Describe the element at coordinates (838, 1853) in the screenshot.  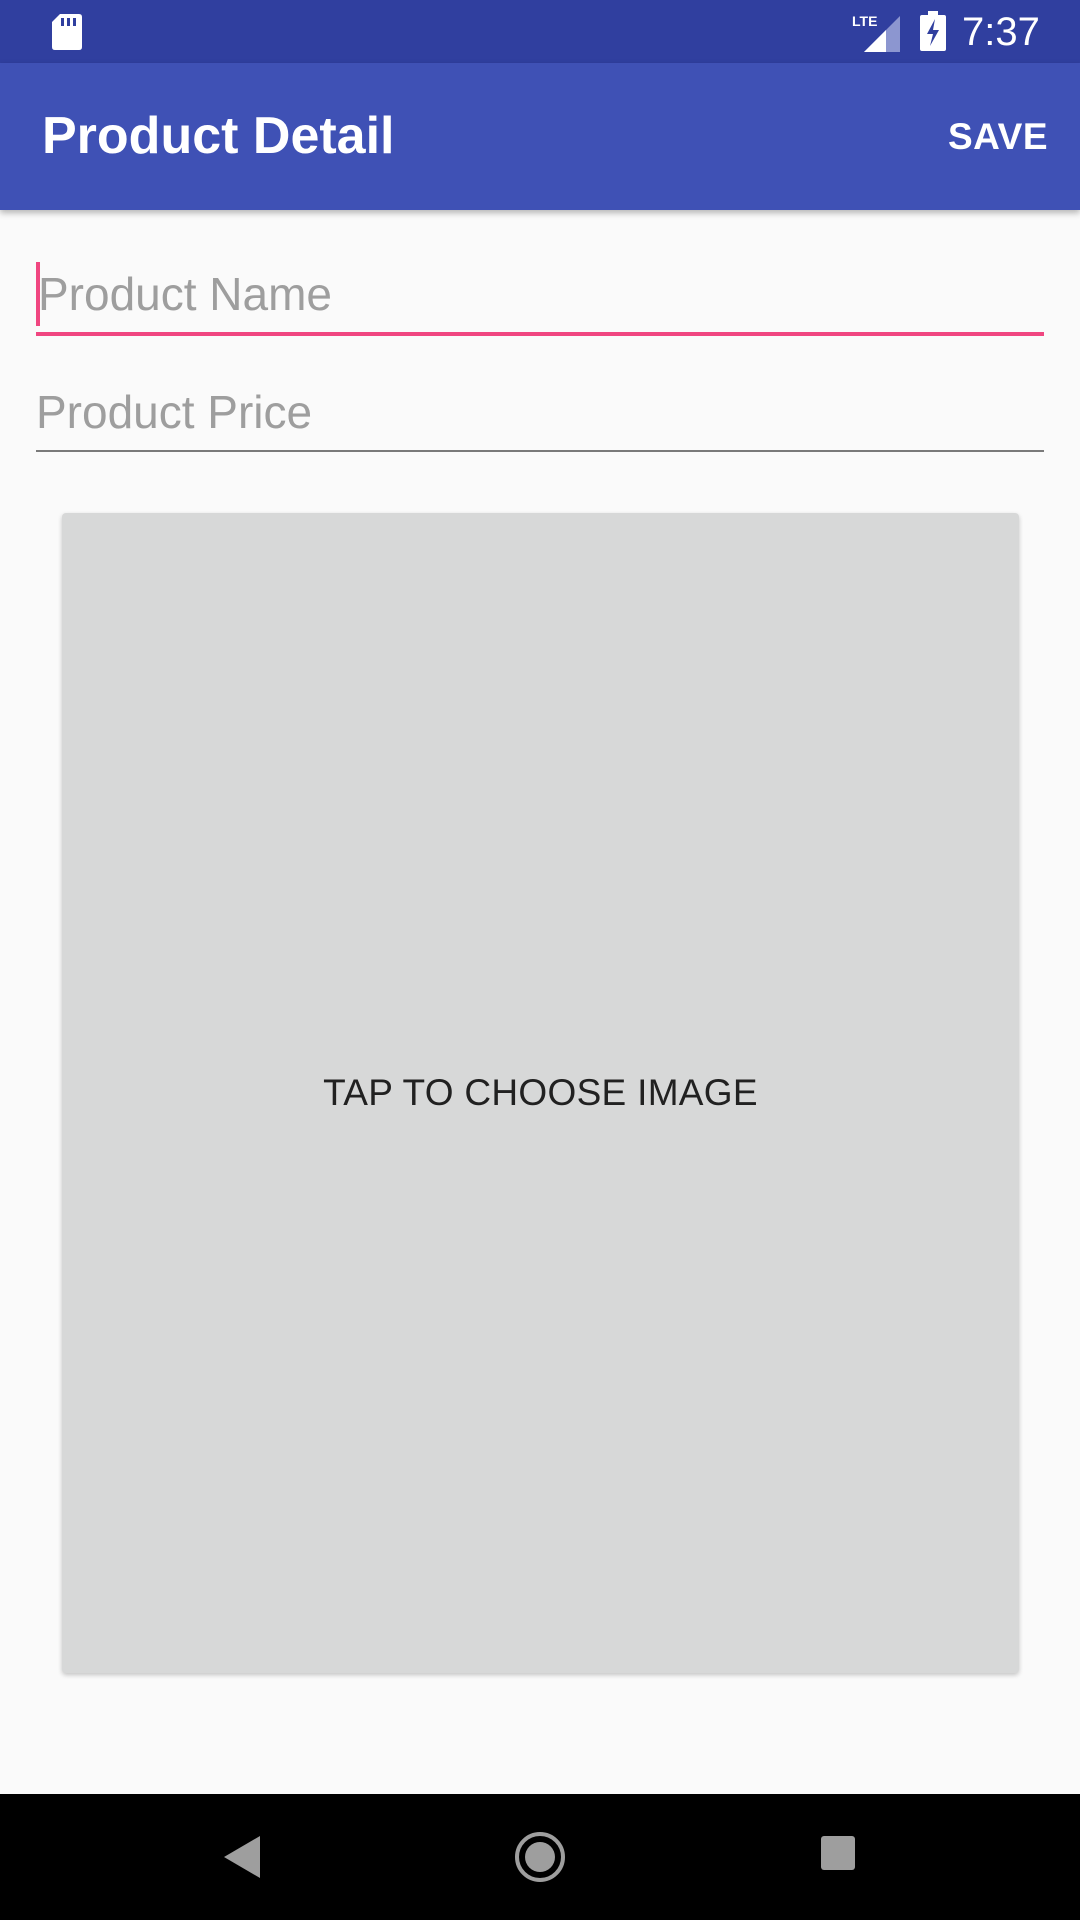
I see `recents-icon` at that location.